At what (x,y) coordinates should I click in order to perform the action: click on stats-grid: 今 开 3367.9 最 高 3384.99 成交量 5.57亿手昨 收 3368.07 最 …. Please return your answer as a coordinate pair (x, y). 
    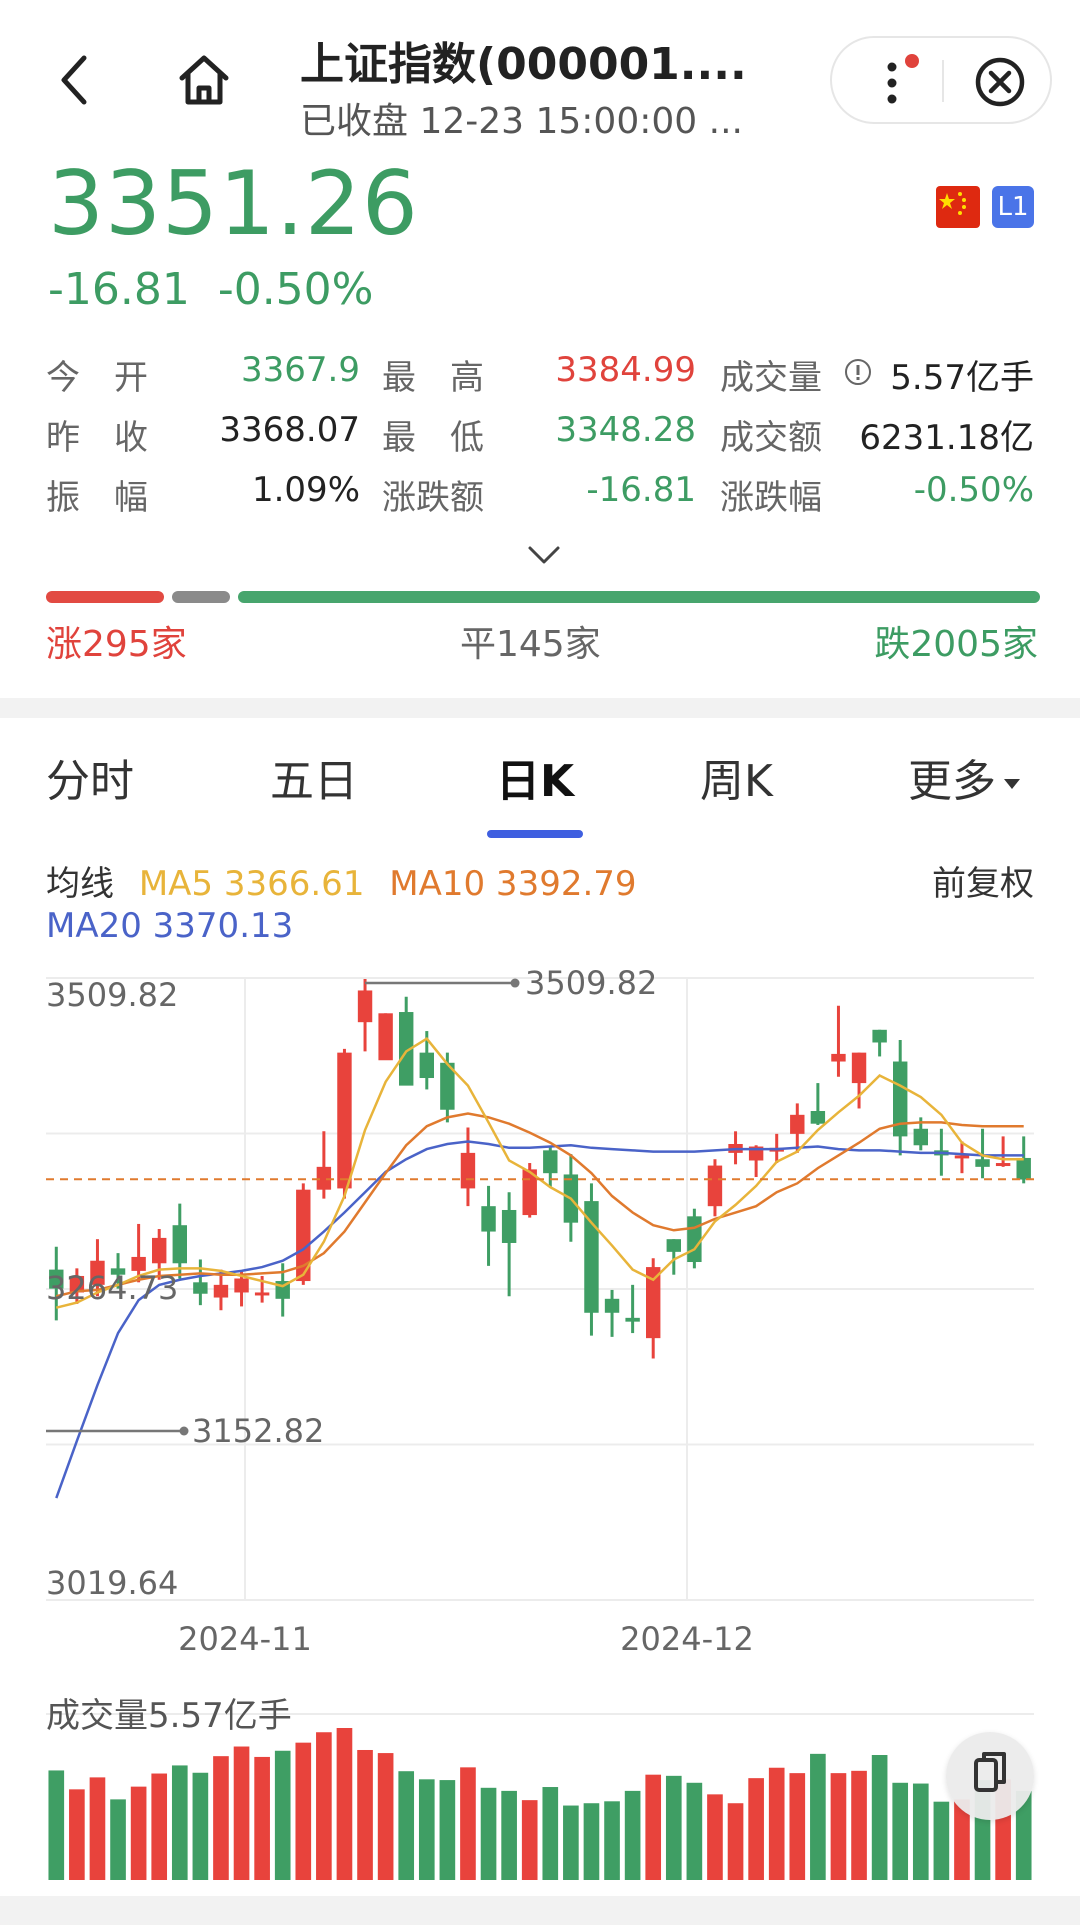
    Looking at the image, I should click on (541, 440).